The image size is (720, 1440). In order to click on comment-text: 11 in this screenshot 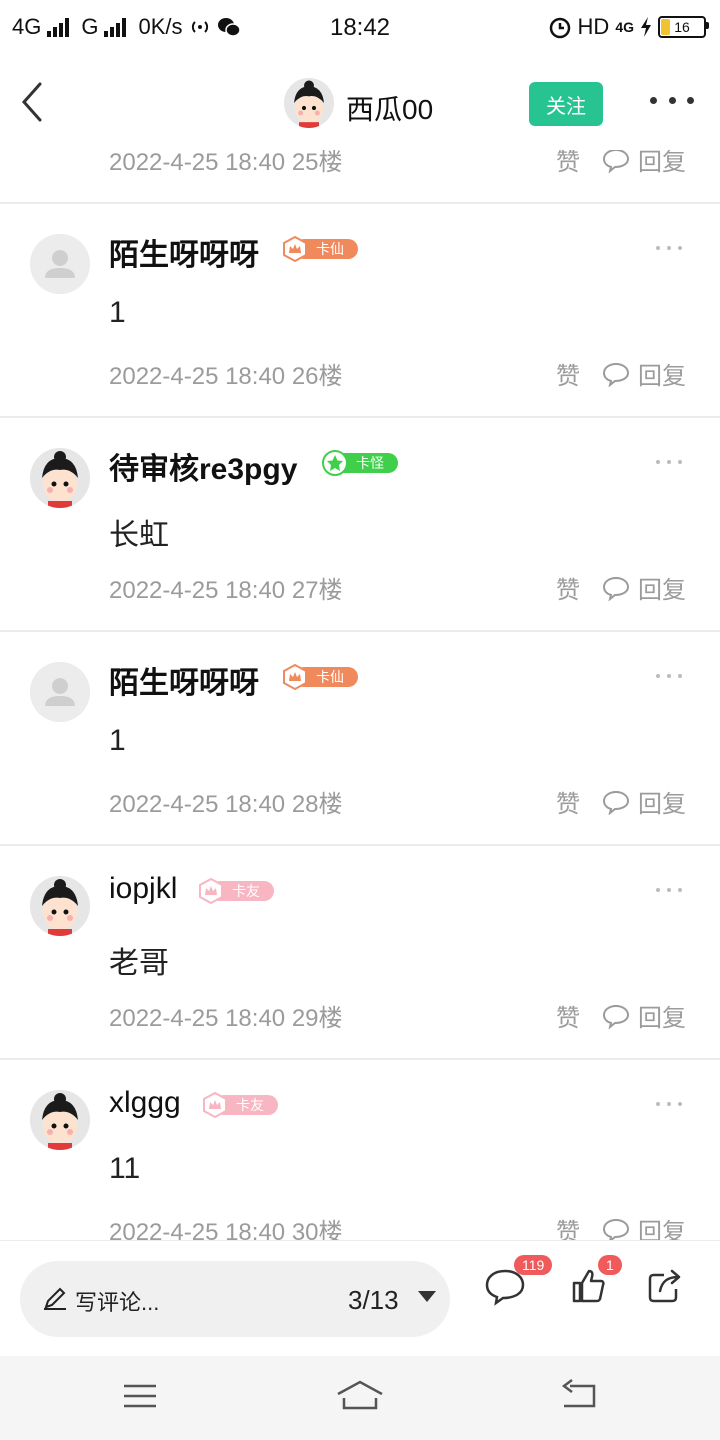, I will do `click(125, 1168)`.